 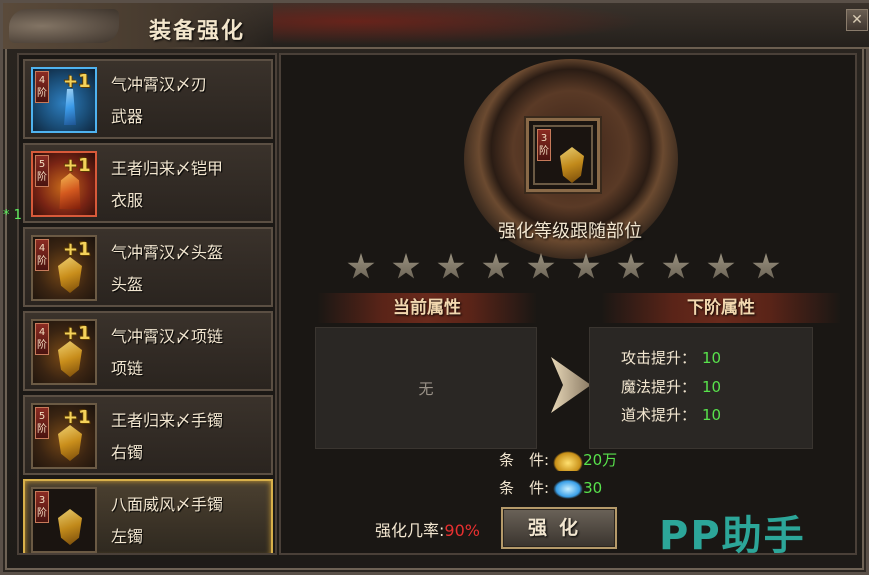 I want to click on next-attr-header: 下阶属性, so click(x=721, y=308).